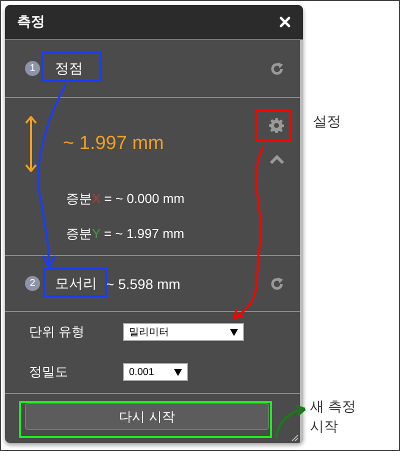 This screenshot has width=400, height=451. What do you see at coordinates (147, 416) in the screenshot?
I see `restart-button: 다시 시작` at bounding box center [147, 416].